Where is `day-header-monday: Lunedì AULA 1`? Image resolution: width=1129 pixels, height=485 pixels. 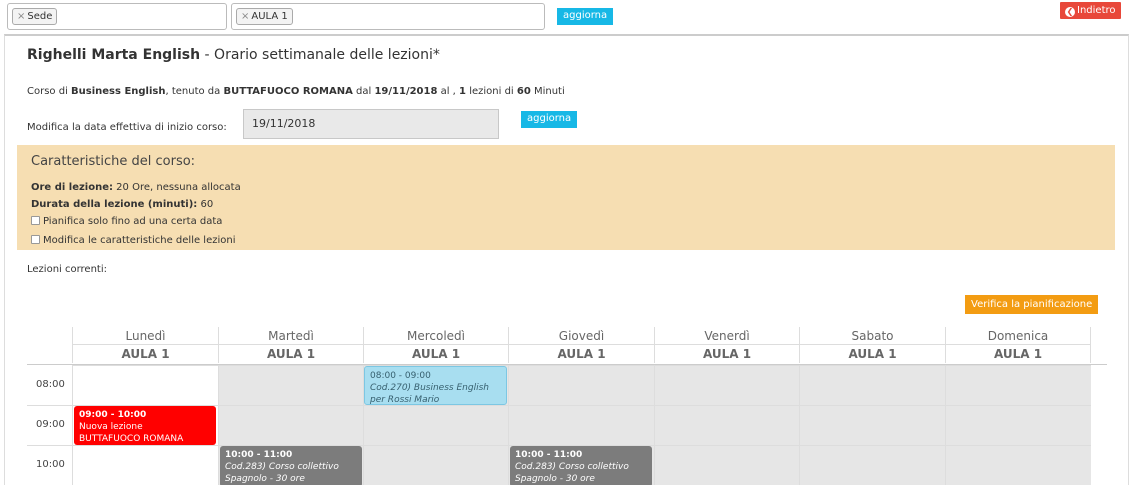 day-header-monday: Lunedì AULA 1 is located at coordinates (145, 345).